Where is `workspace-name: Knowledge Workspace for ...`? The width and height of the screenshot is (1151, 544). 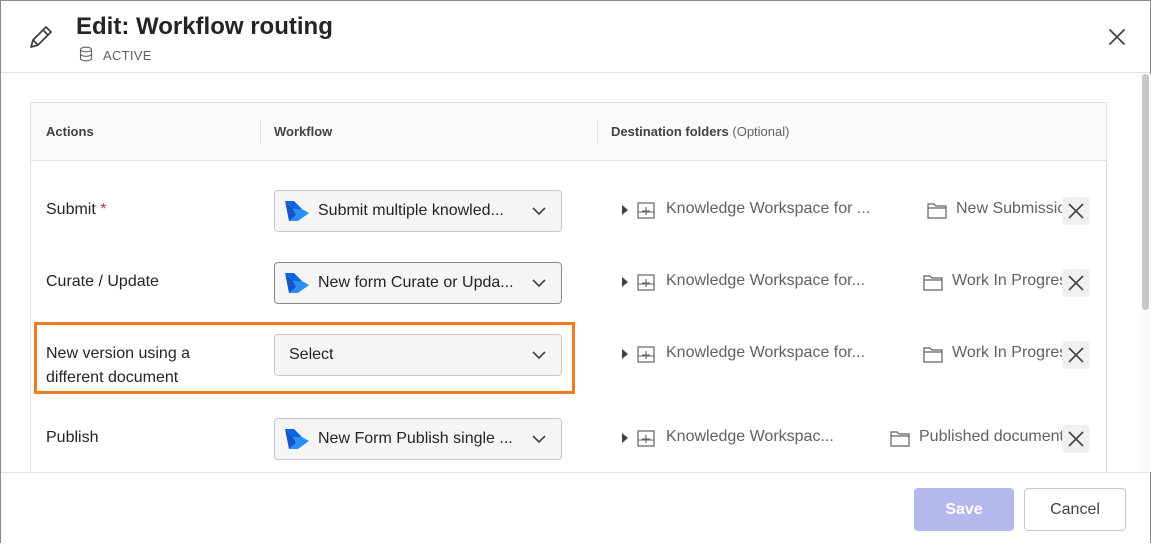 workspace-name: Knowledge Workspace for ... is located at coordinates (768, 208).